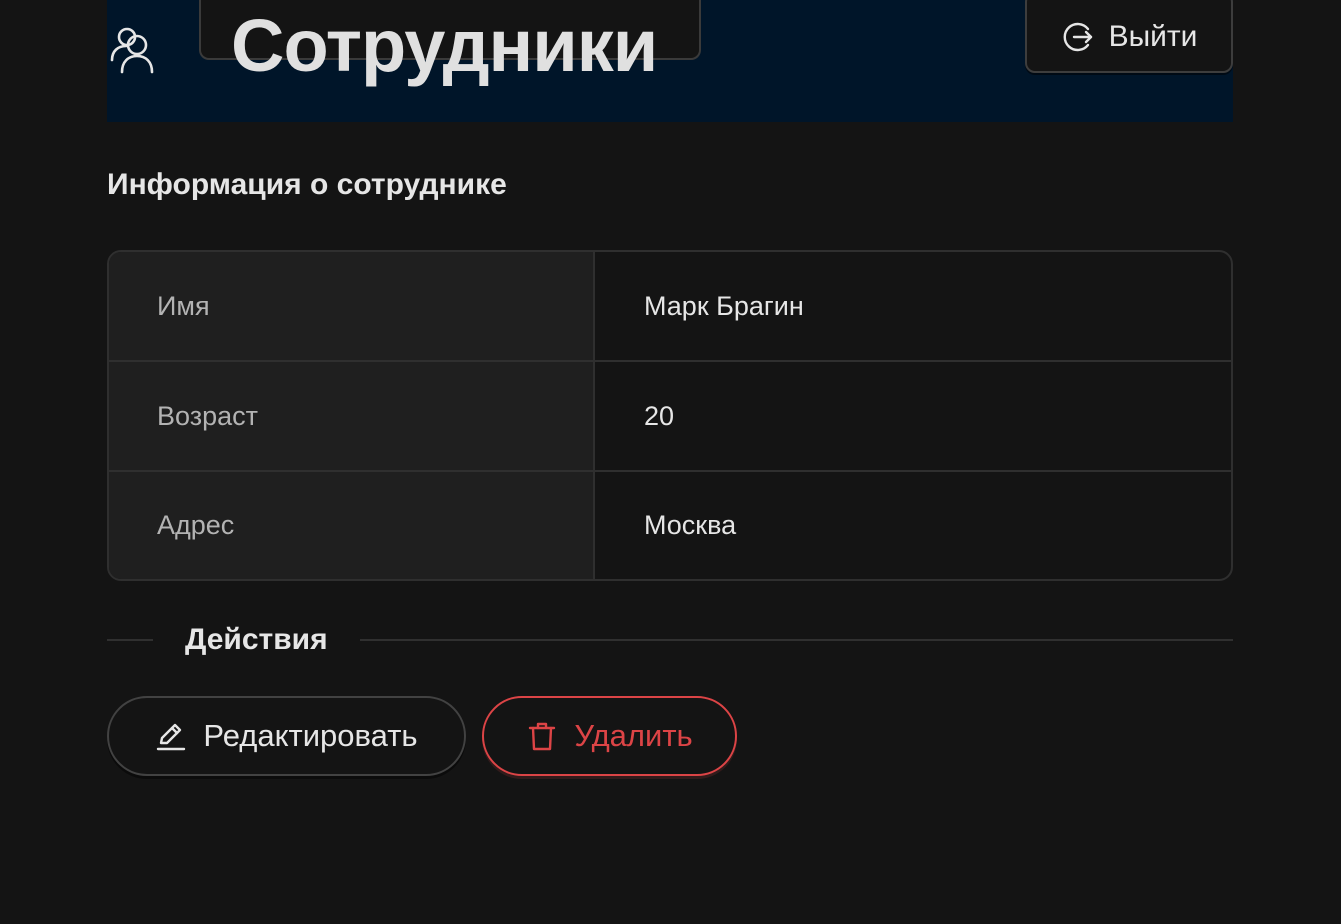  I want to click on delete-icon, so click(542, 736).